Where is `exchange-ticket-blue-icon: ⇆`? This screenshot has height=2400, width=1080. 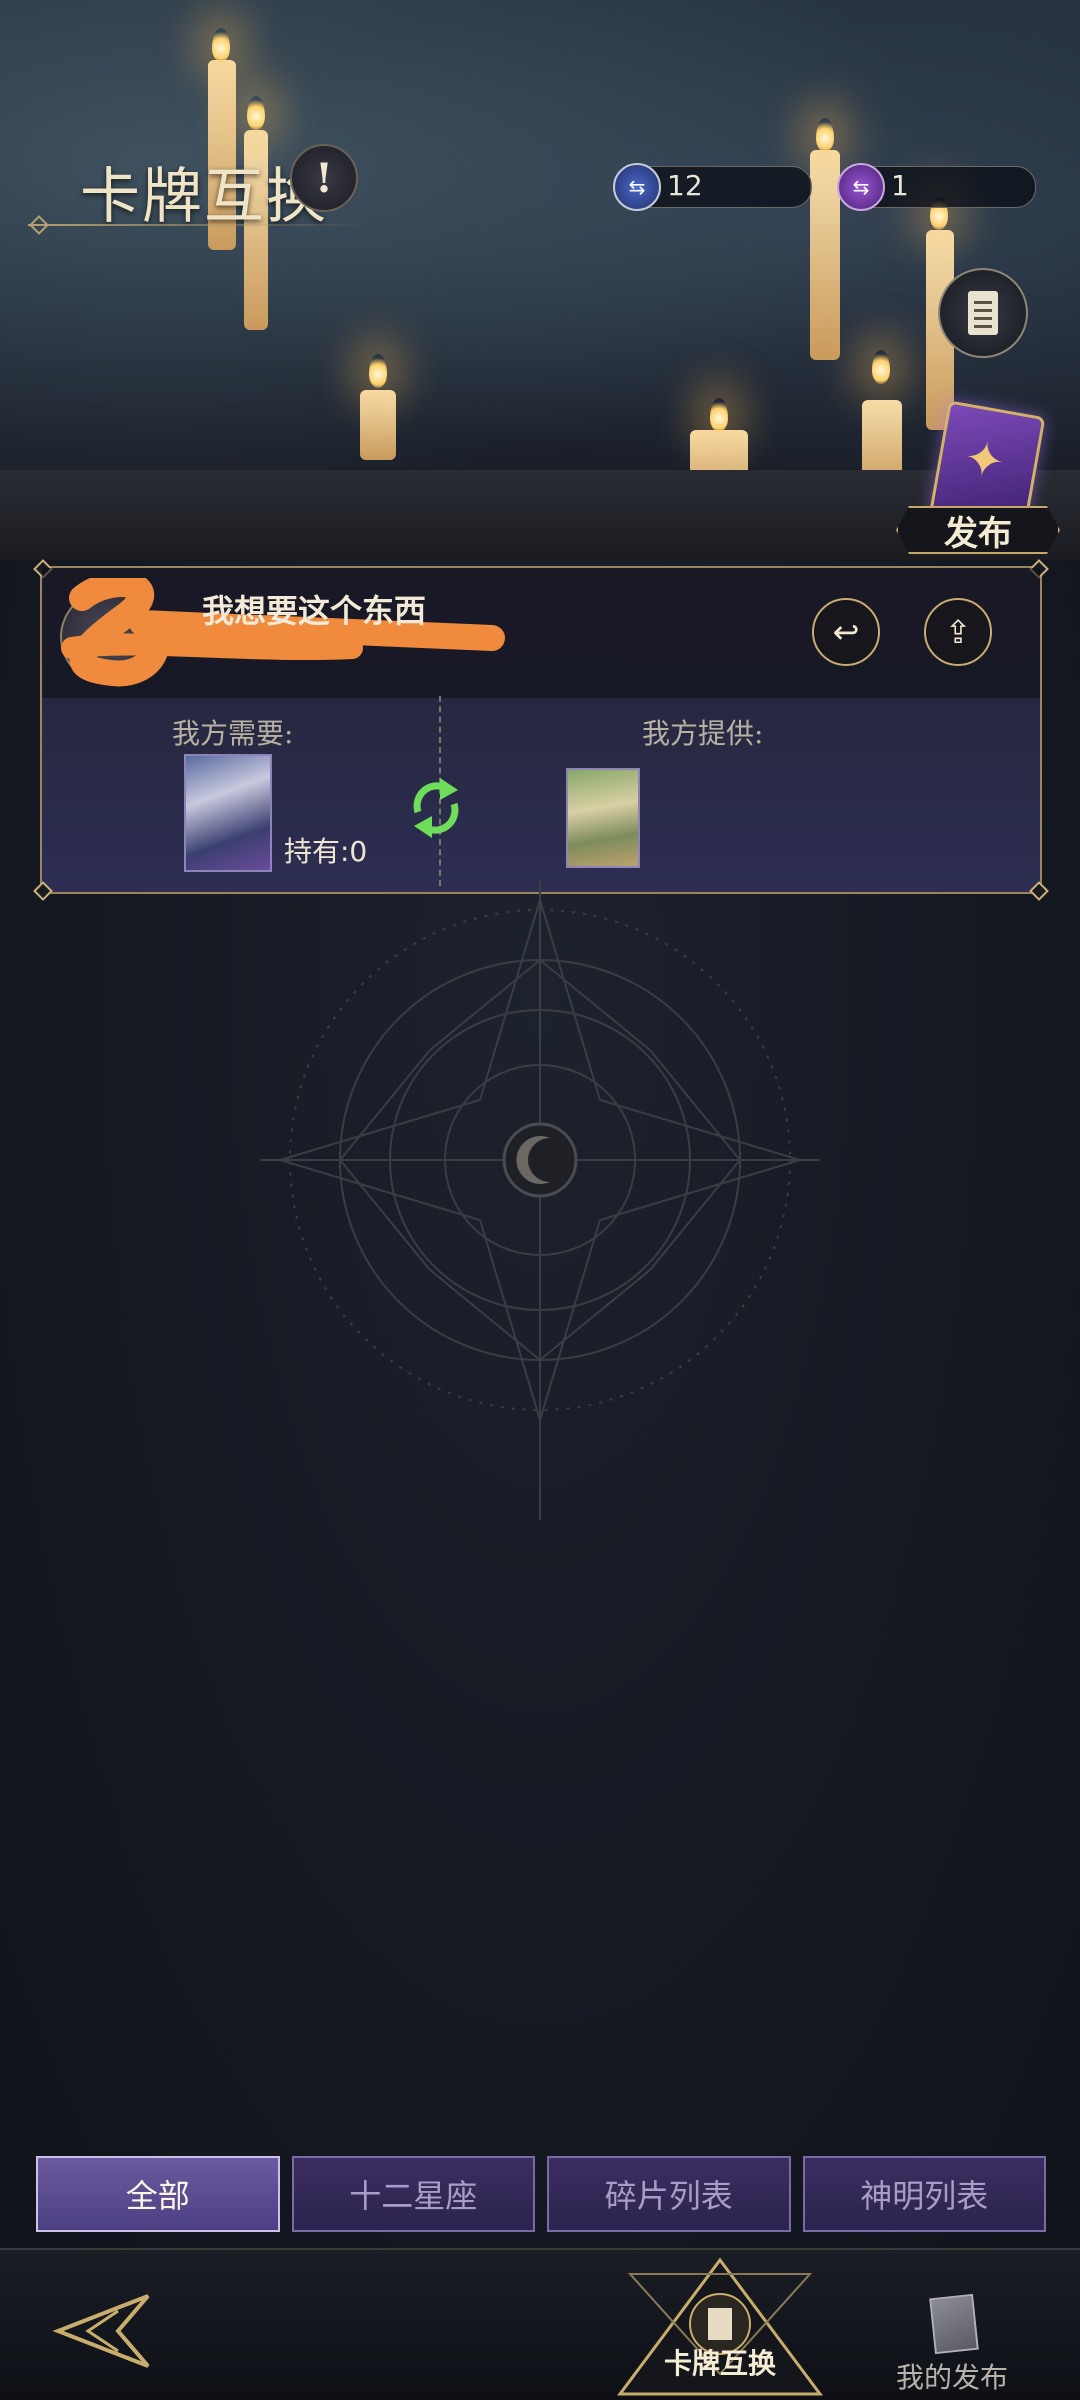 exchange-ticket-blue-icon: ⇆ is located at coordinates (637, 187).